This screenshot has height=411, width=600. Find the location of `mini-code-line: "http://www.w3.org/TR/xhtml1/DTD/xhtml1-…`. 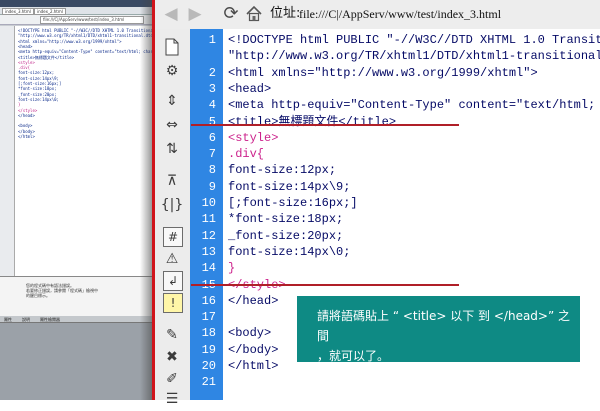

mini-code-line: "http://www.w3.org/TR/xhtml1/DTD/xhtml1-… is located at coordinates (85, 36).